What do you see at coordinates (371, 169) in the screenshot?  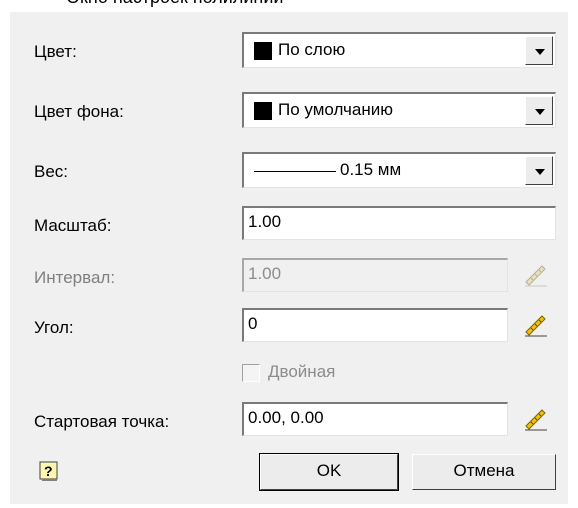 I see `weight-select-value: 0.15 мм` at bounding box center [371, 169].